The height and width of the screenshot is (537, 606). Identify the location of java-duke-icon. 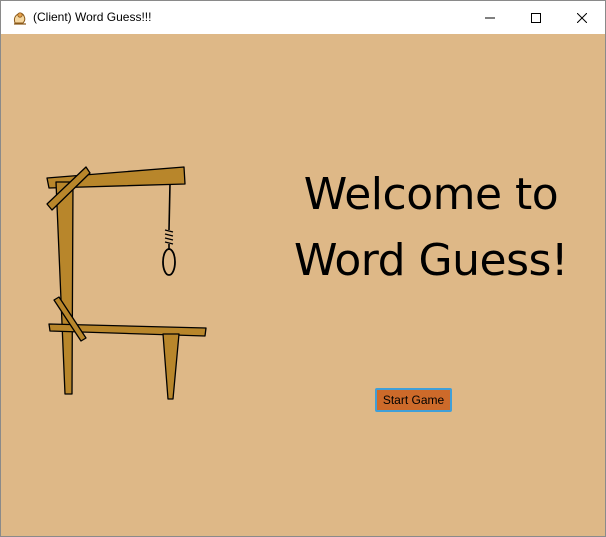
(20, 18).